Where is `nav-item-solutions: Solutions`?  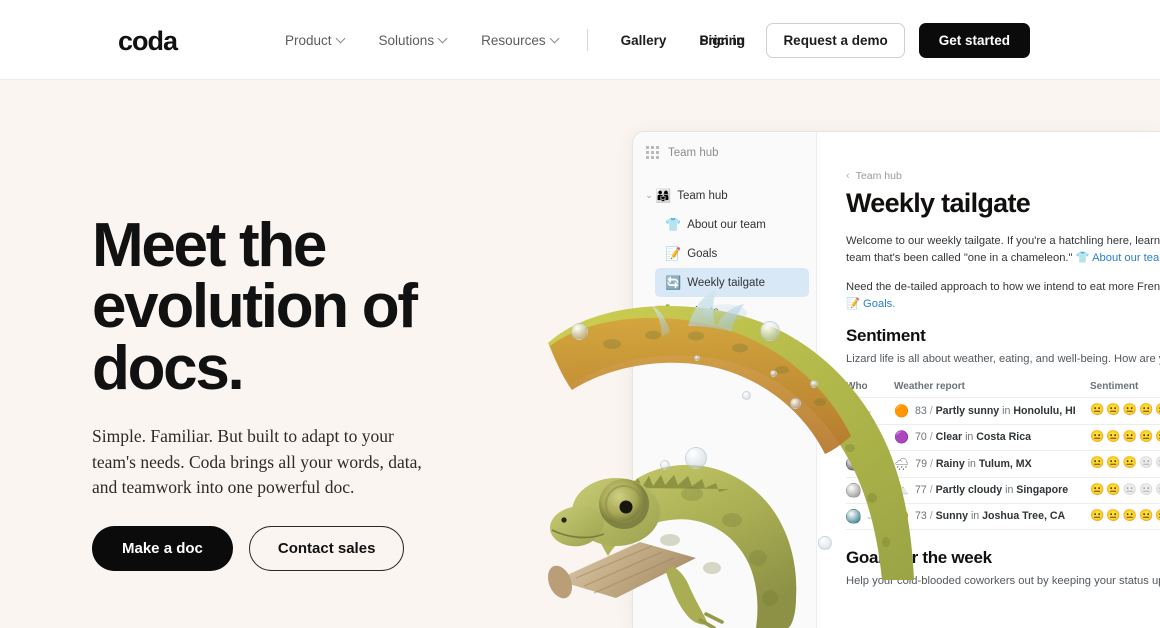 nav-item-solutions: Solutions is located at coordinates (414, 40).